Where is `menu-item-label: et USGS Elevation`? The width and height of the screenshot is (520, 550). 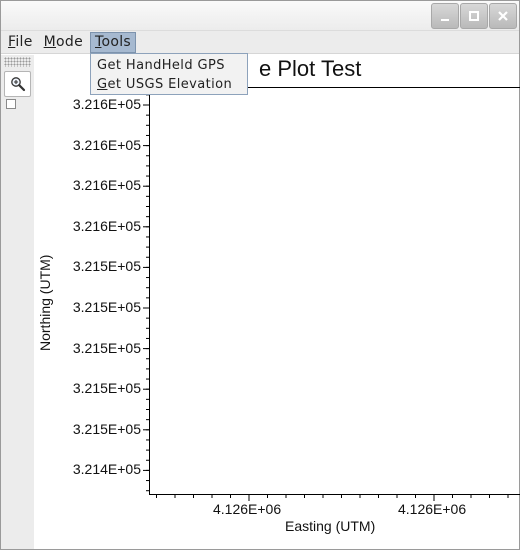
menu-item-label: et USGS Elevation is located at coordinates (170, 84).